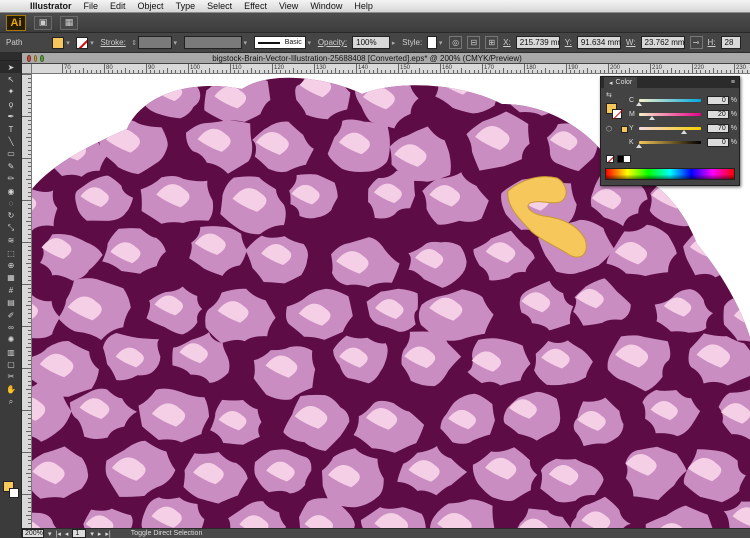  I want to click on x-label: X:, so click(507, 42).